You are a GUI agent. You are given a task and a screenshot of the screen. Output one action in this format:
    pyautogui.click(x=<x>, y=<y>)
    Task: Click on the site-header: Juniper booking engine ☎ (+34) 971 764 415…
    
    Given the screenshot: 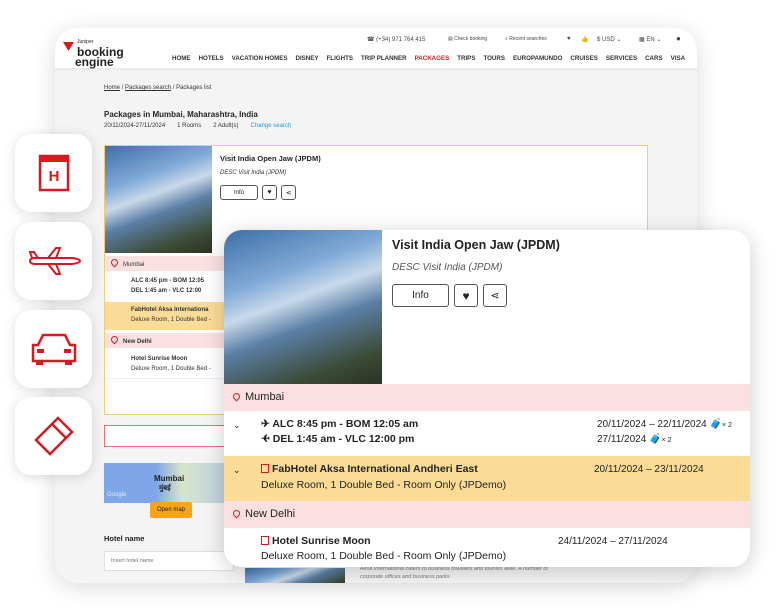 What is the action you would take?
    pyautogui.click(x=376, y=48)
    